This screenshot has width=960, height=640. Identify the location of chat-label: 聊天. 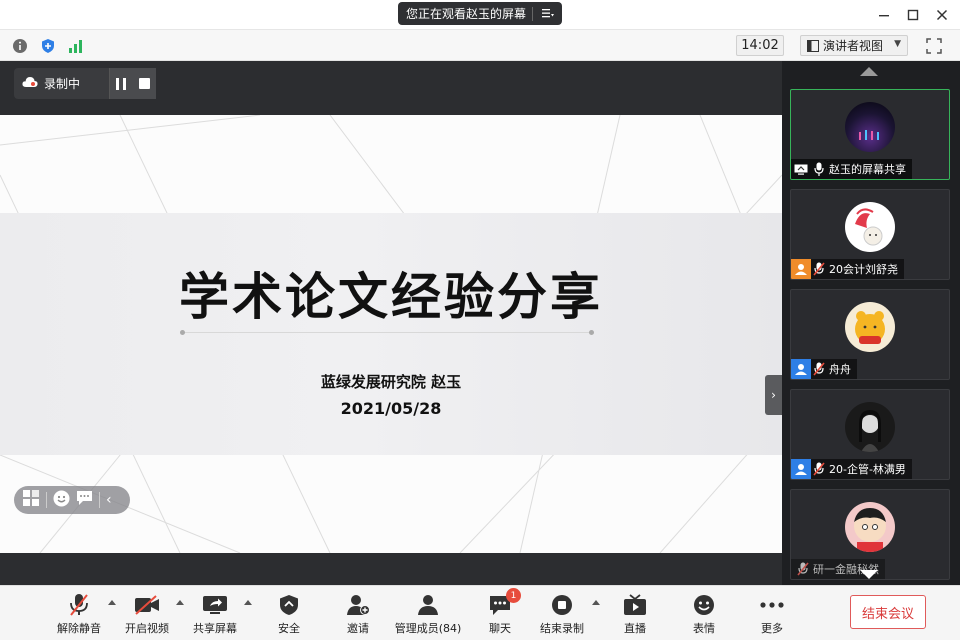
(500, 628).